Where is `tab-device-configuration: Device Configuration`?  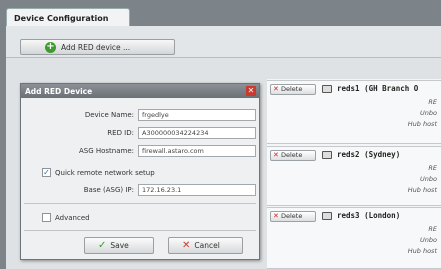 tab-device-configuration: Device Configuration is located at coordinates (68, 17).